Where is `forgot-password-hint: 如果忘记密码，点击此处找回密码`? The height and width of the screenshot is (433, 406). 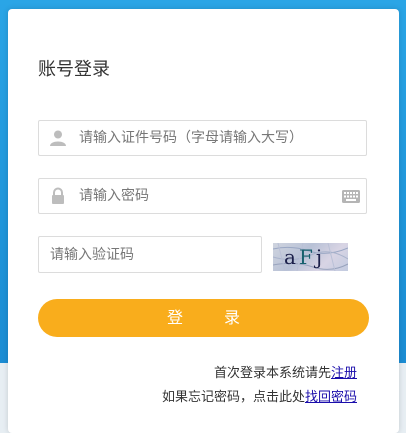 forgot-password-hint: 如果忘记密码，点击此处找回密码 is located at coordinates (259, 395).